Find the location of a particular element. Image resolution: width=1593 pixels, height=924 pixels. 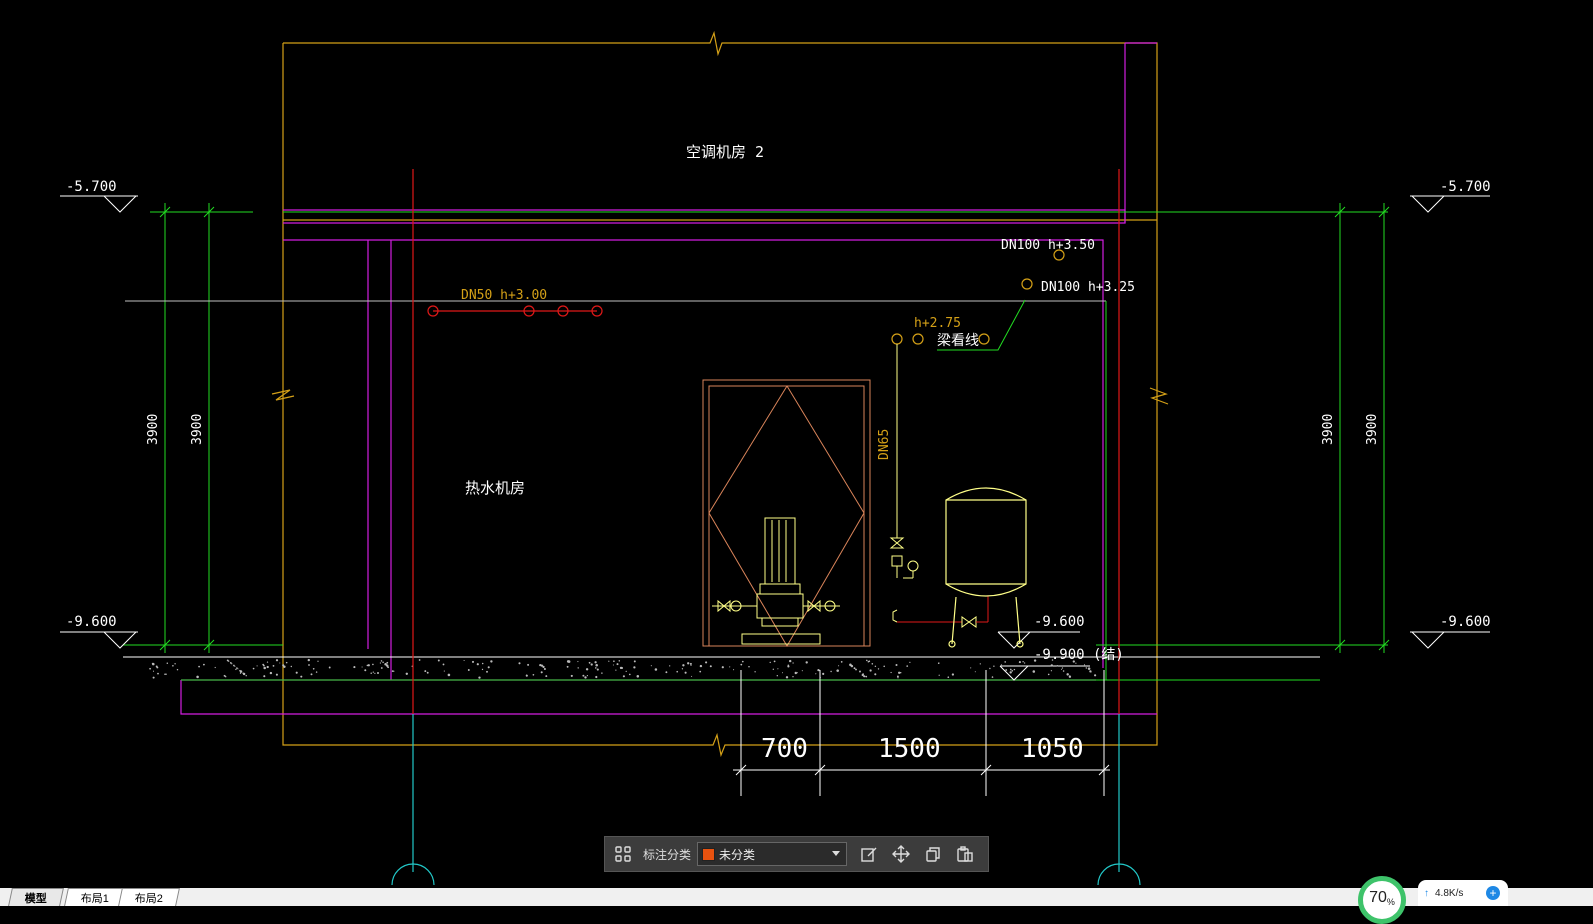

tab-model: 模型 is located at coordinates (36, 897).